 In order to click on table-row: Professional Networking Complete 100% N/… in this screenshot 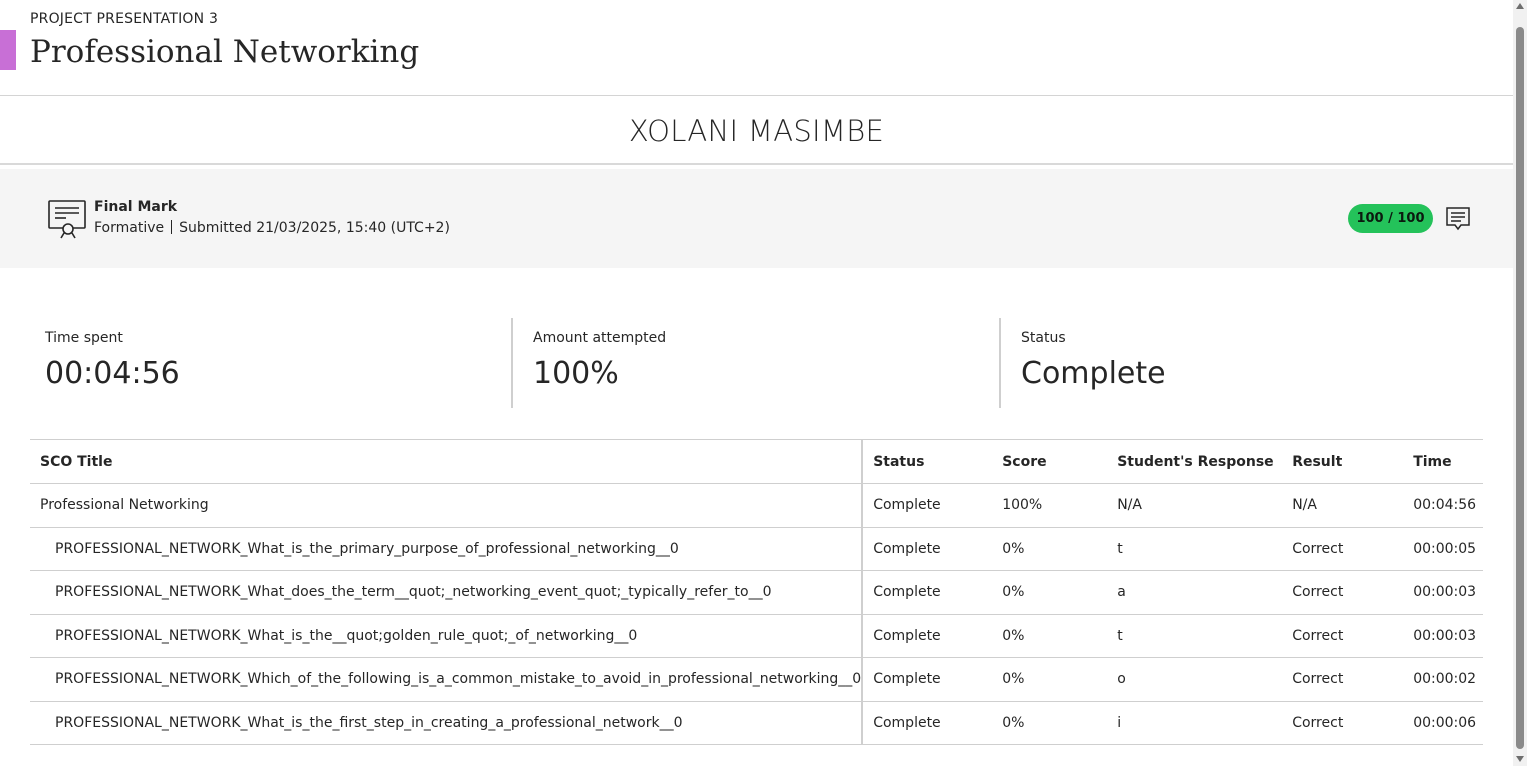, I will do `click(756, 505)`.